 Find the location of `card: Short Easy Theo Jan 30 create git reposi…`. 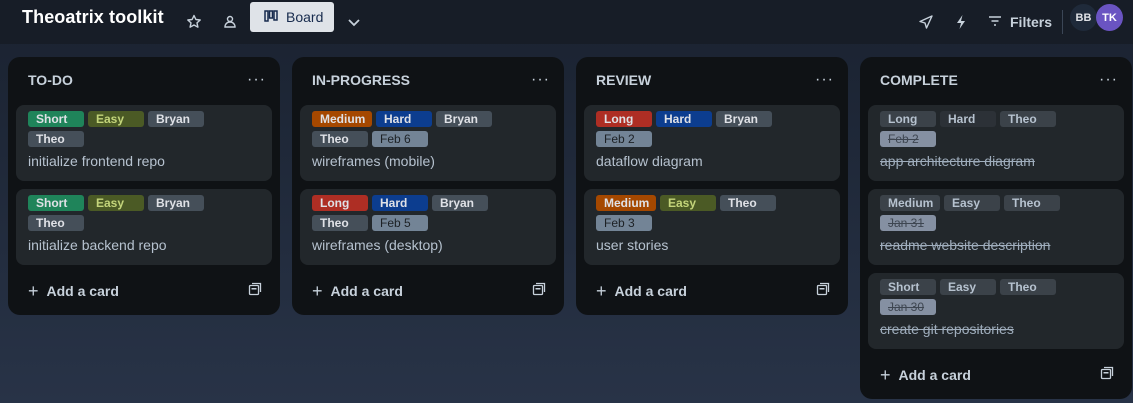

card: Short Easy Theo Jan 30 create git reposi… is located at coordinates (996, 311).